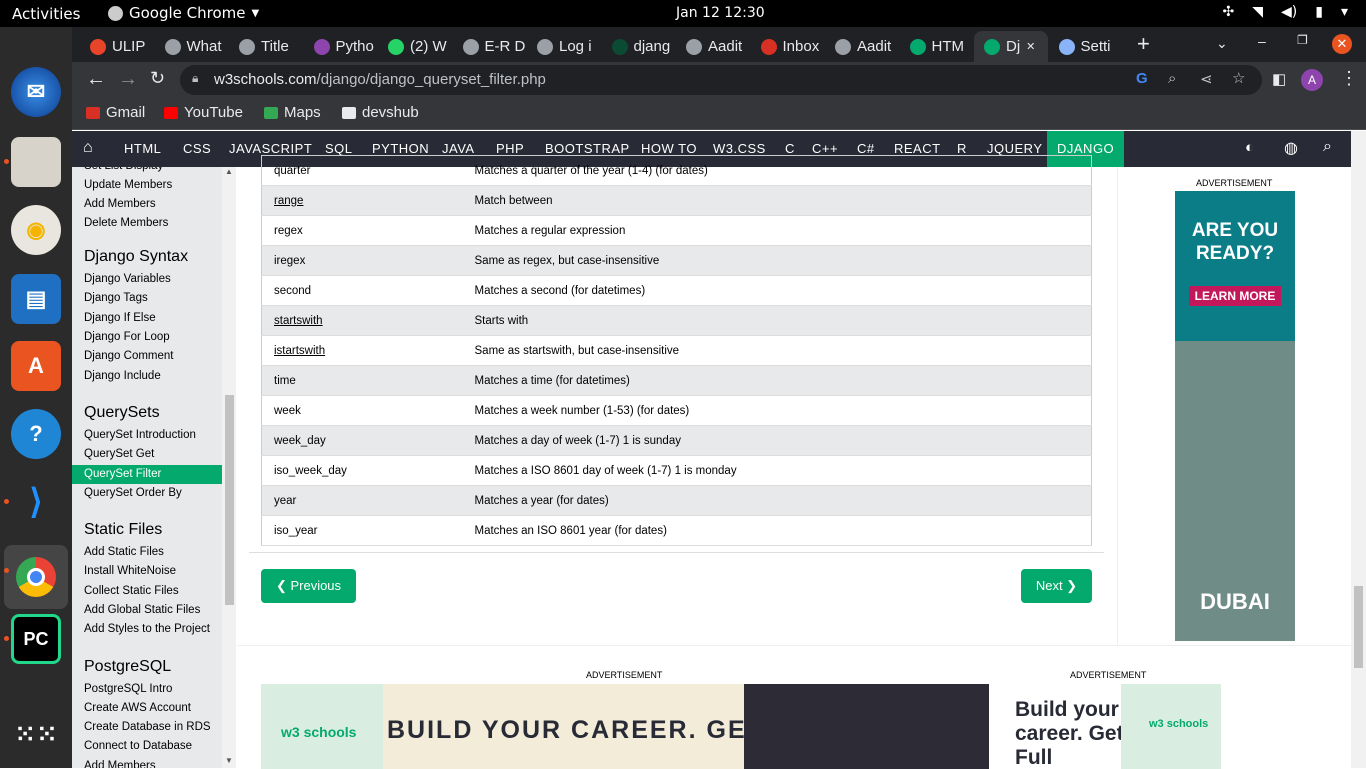  What do you see at coordinates (115, 112) in the screenshot?
I see `bookmark-gmail: Gmail` at bounding box center [115, 112].